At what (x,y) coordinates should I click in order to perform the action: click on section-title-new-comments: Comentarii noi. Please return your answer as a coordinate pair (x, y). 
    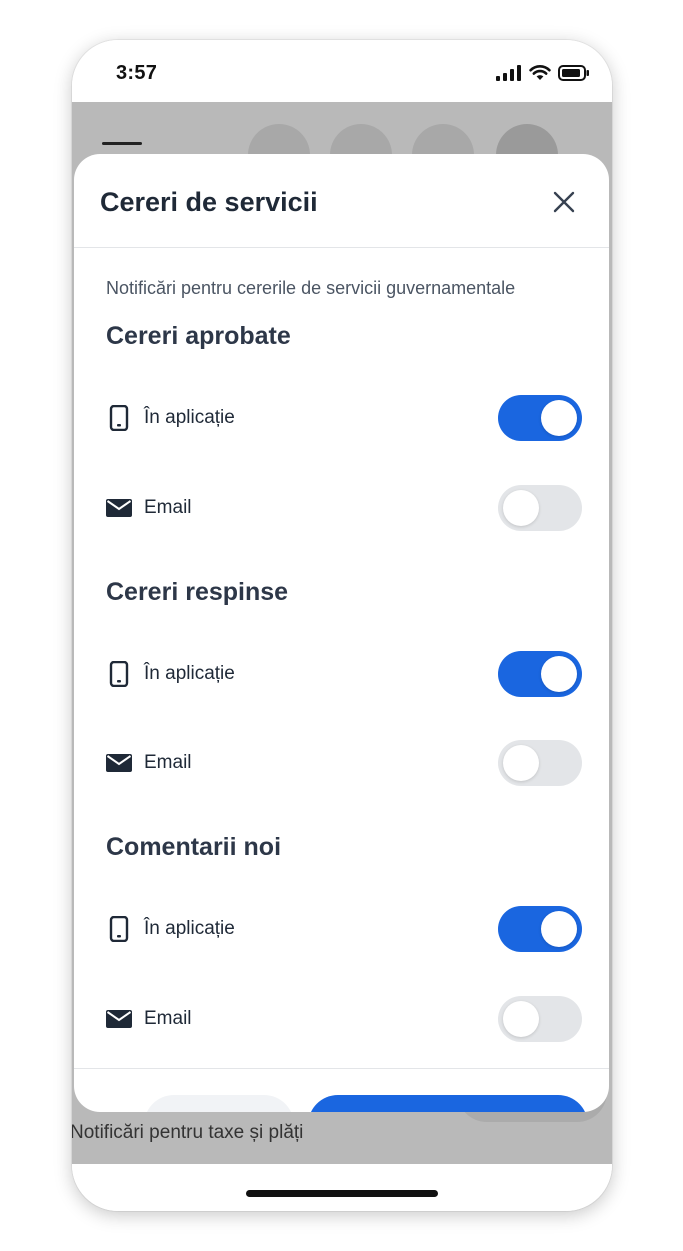
    Looking at the image, I should click on (194, 847).